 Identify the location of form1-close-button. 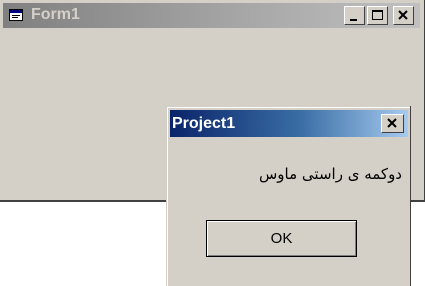
(403, 15).